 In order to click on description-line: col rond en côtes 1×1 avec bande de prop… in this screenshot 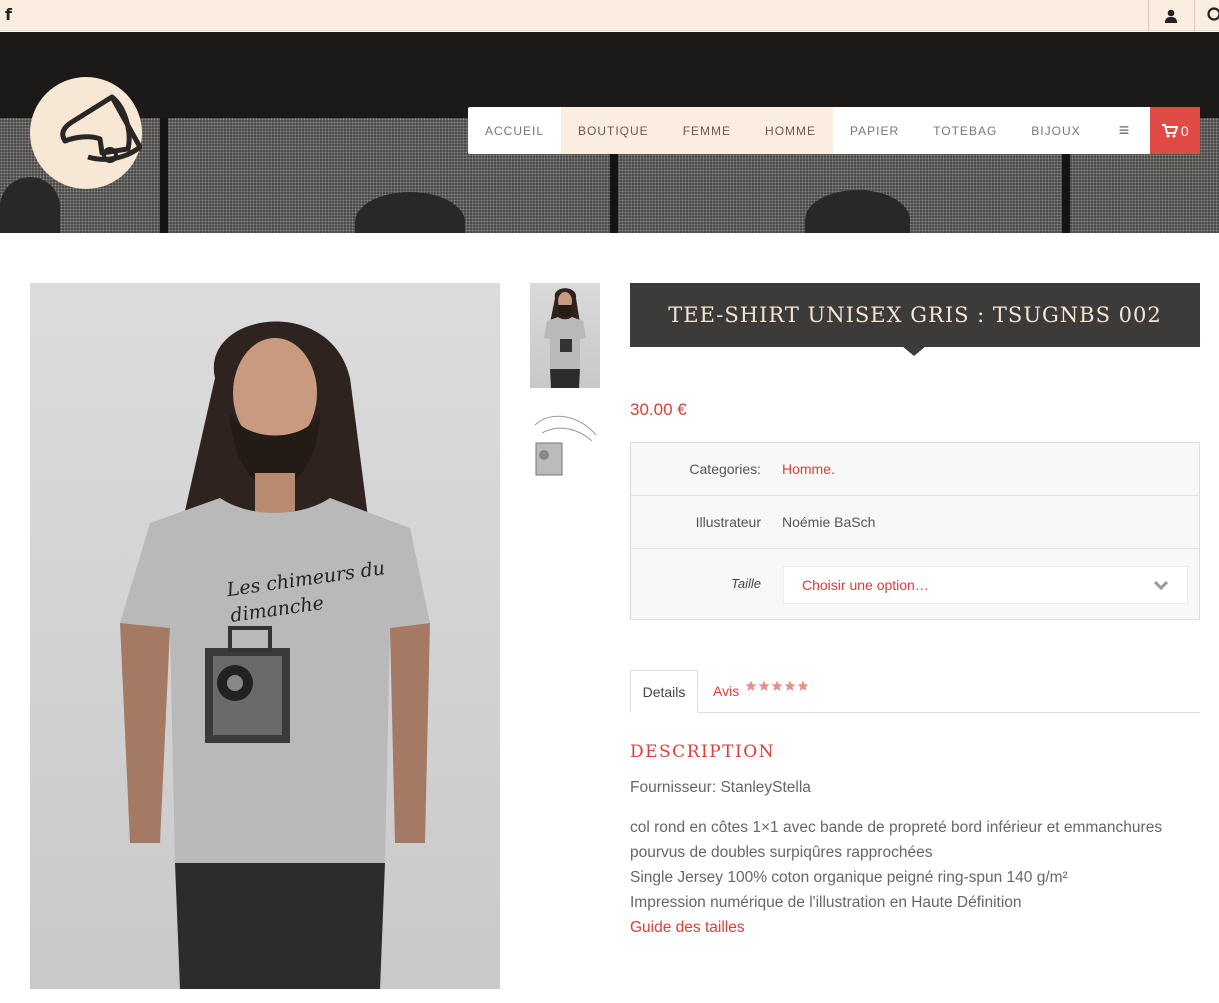, I will do `click(896, 827)`.